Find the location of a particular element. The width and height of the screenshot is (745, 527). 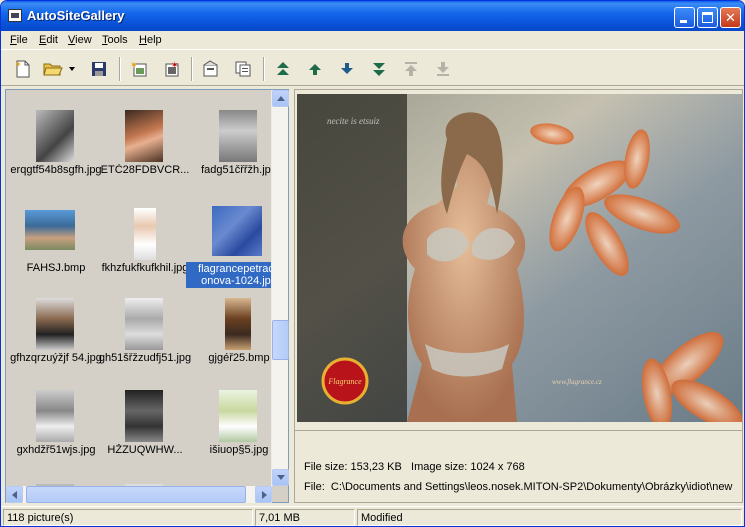

menu-view-label: iew is located at coordinates (83, 40).